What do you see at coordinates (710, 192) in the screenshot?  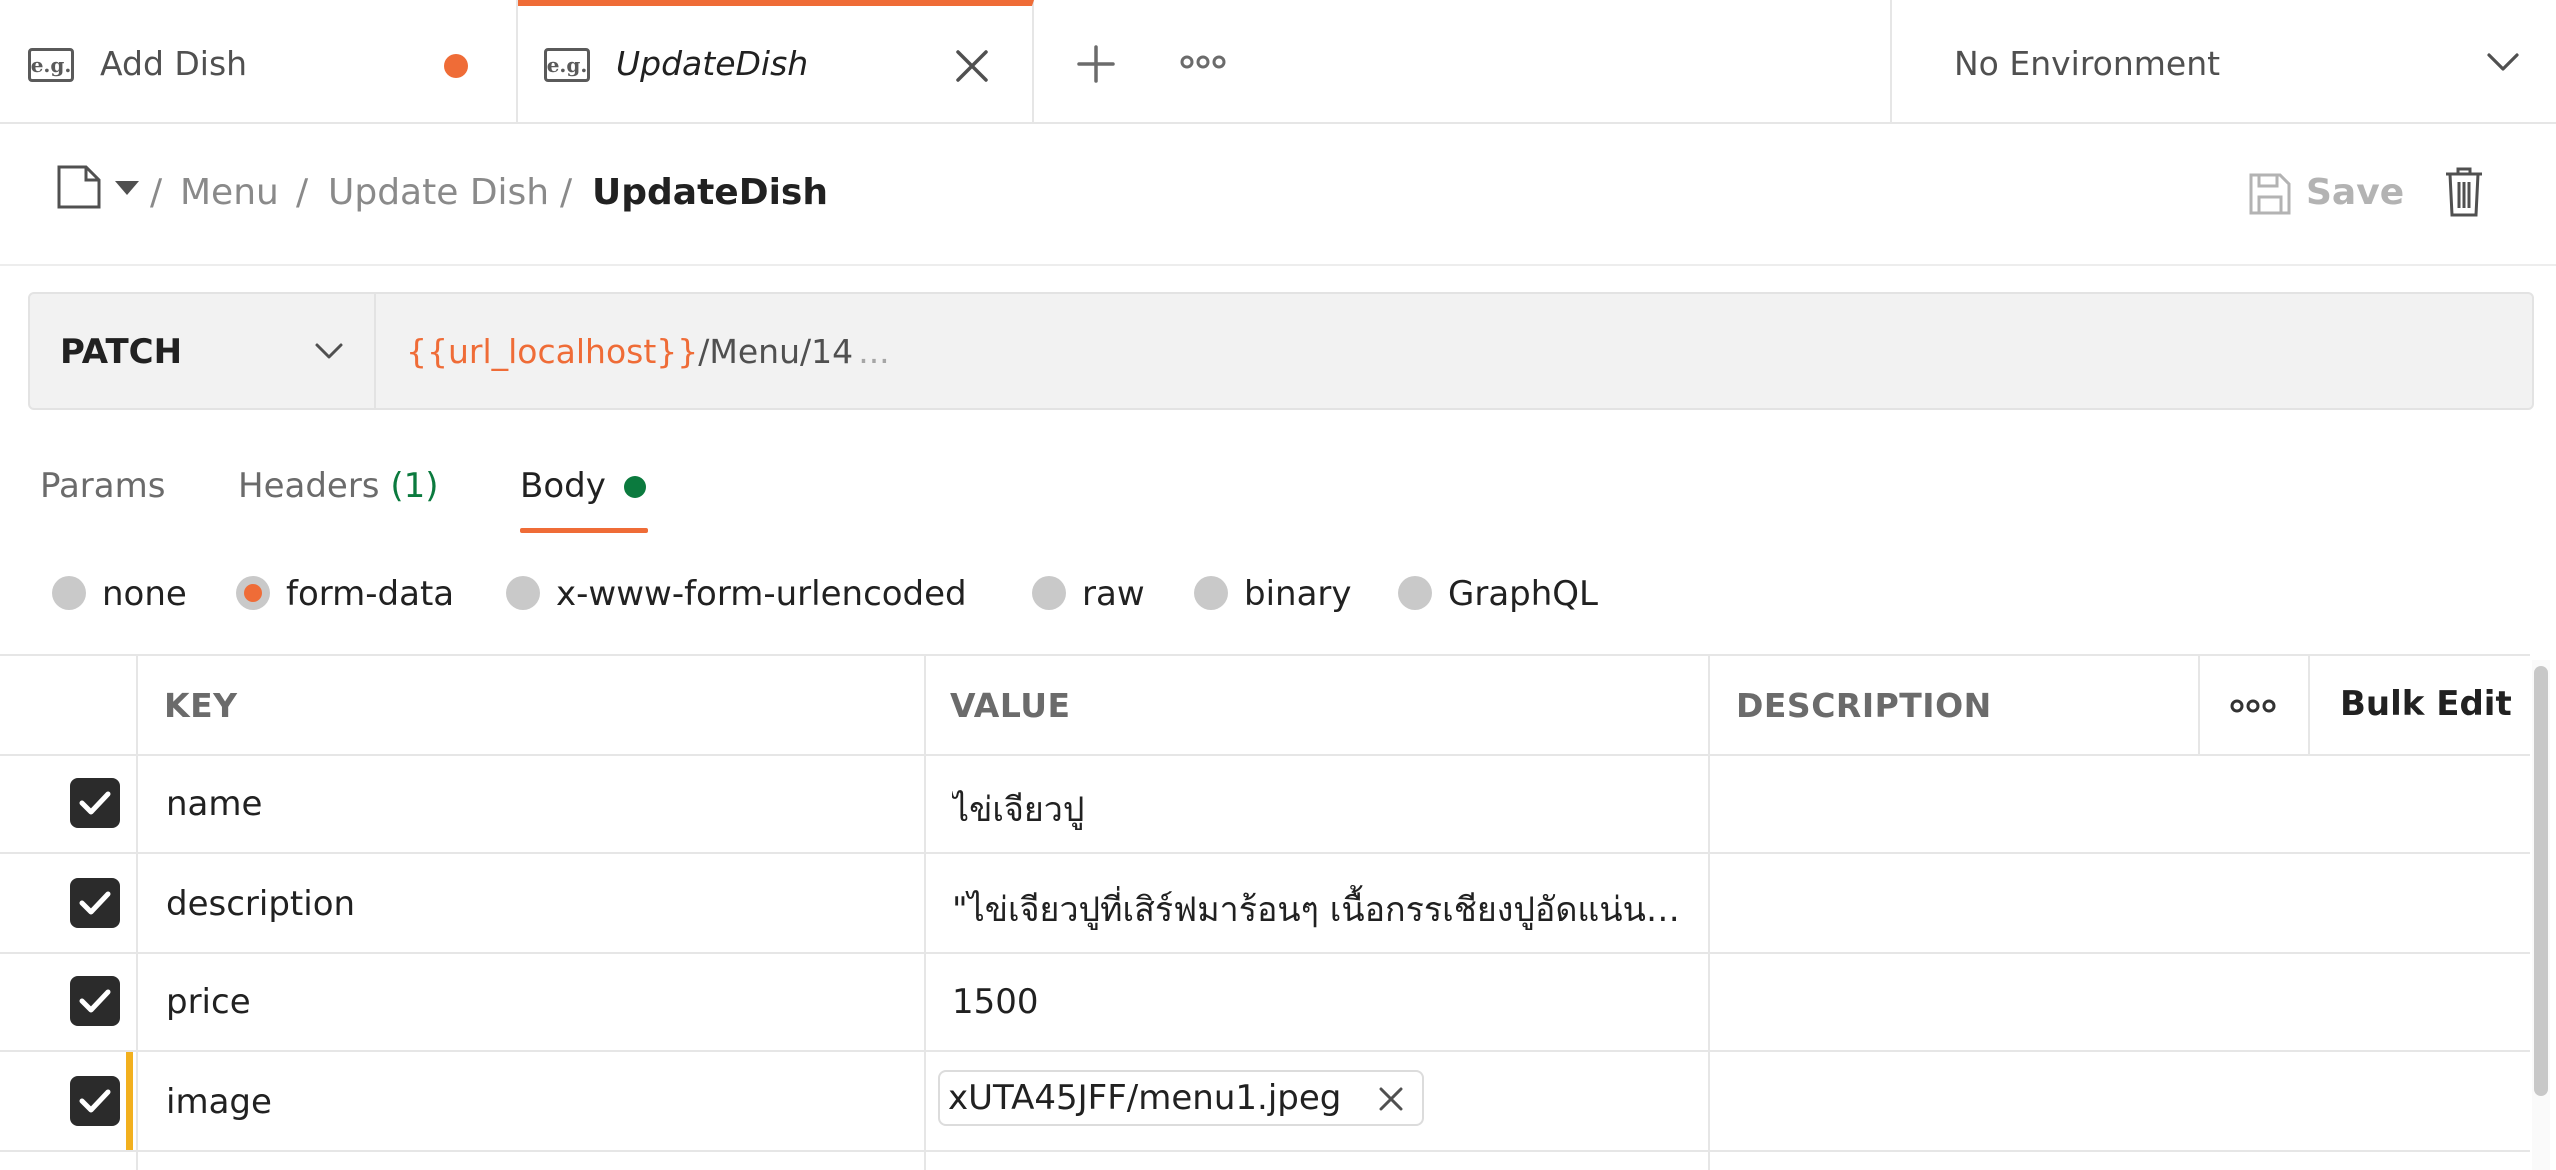 I see `page-title: UpdateDish` at bounding box center [710, 192].